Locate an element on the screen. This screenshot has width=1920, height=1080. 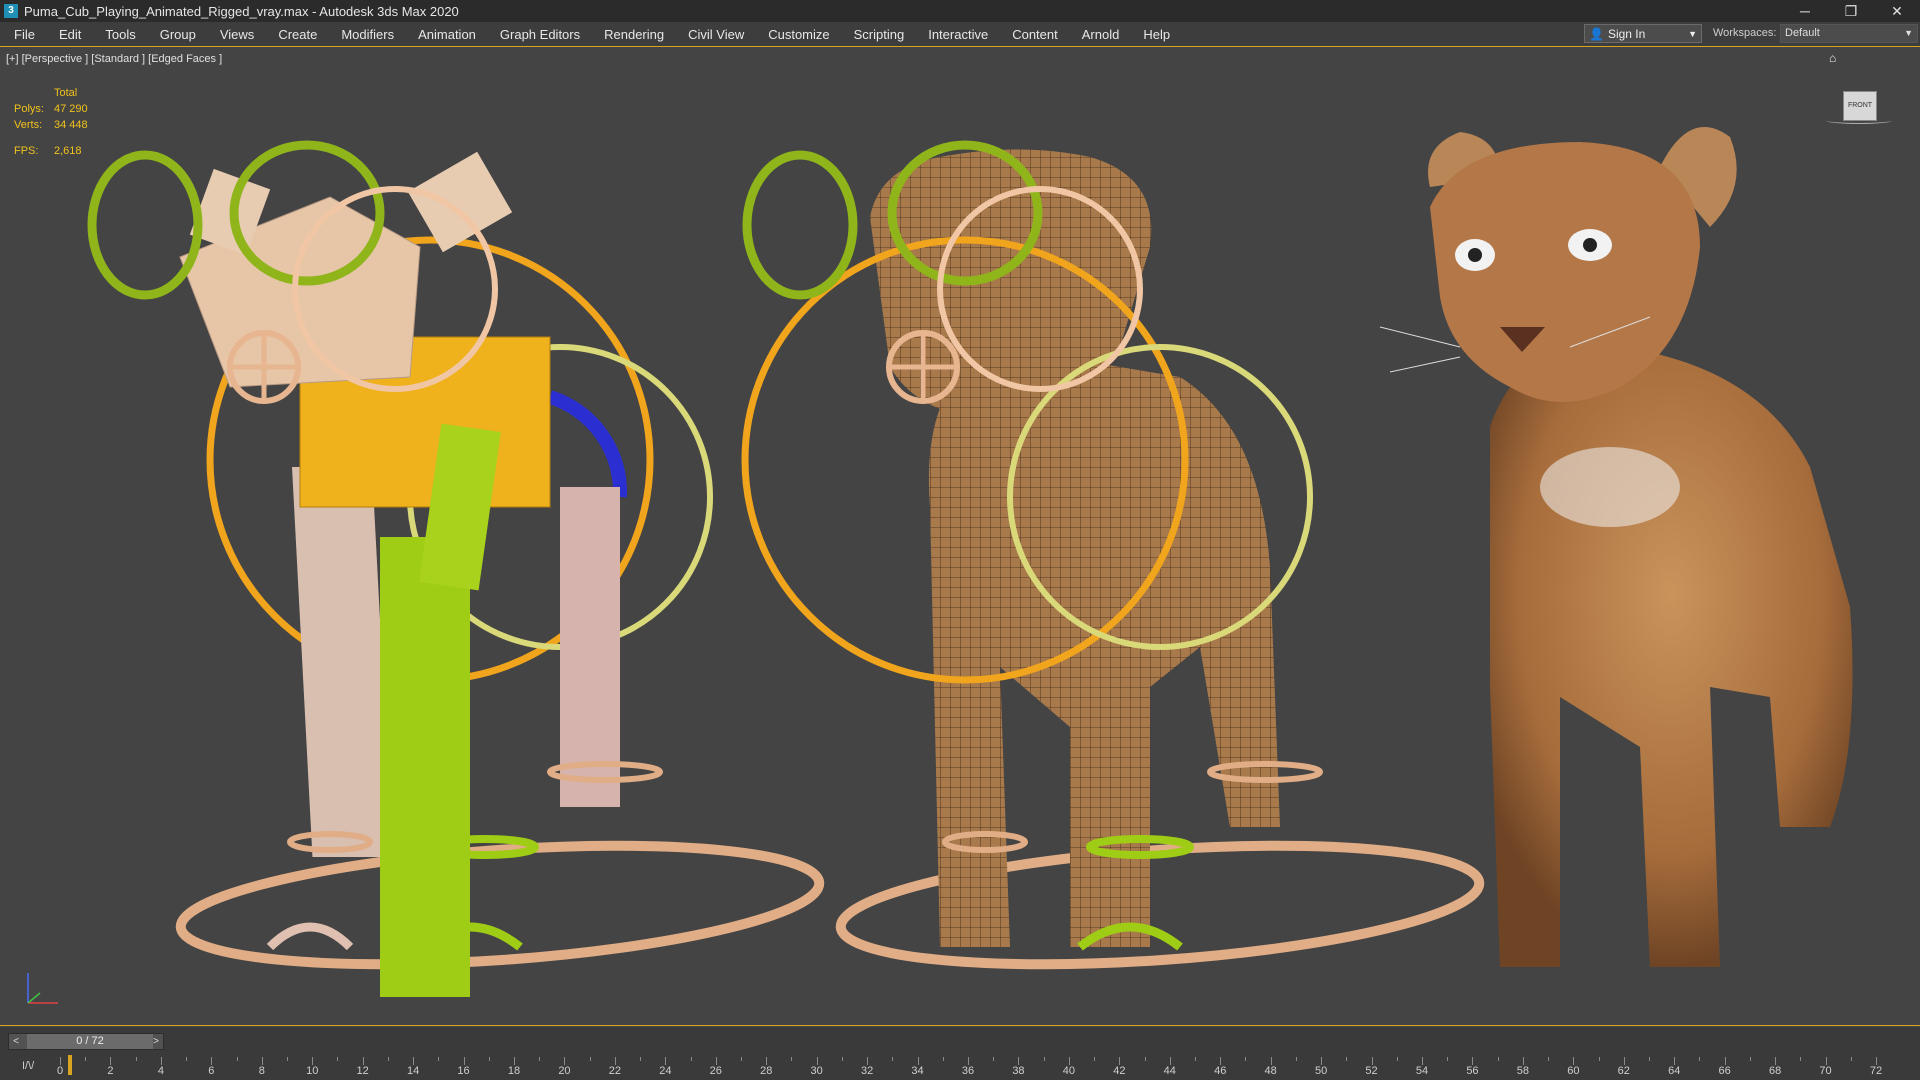
timeline-tick-label: 54 is located at coordinates (1422, 1071).